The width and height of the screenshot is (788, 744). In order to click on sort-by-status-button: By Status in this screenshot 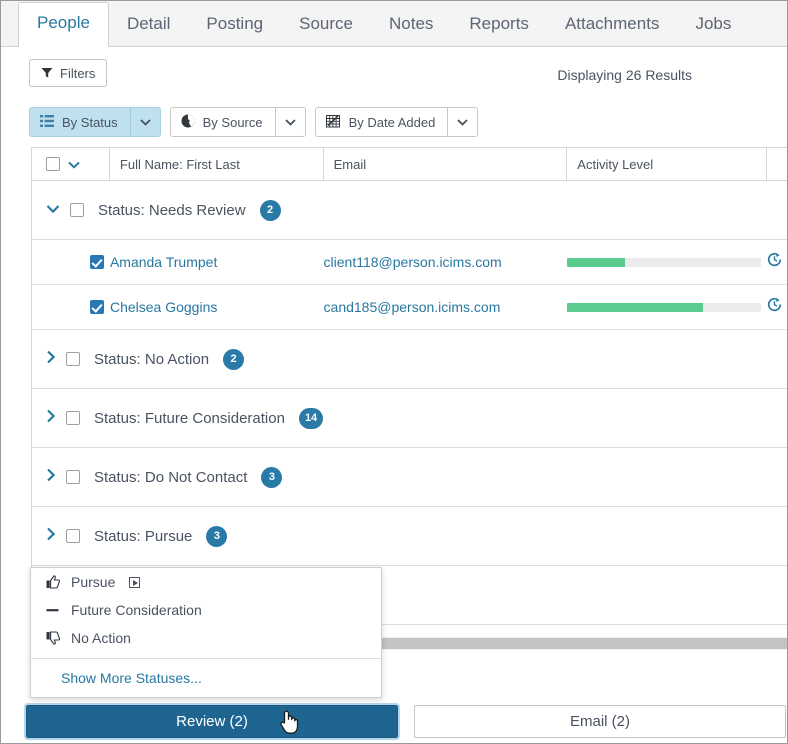, I will do `click(80, 122)`.